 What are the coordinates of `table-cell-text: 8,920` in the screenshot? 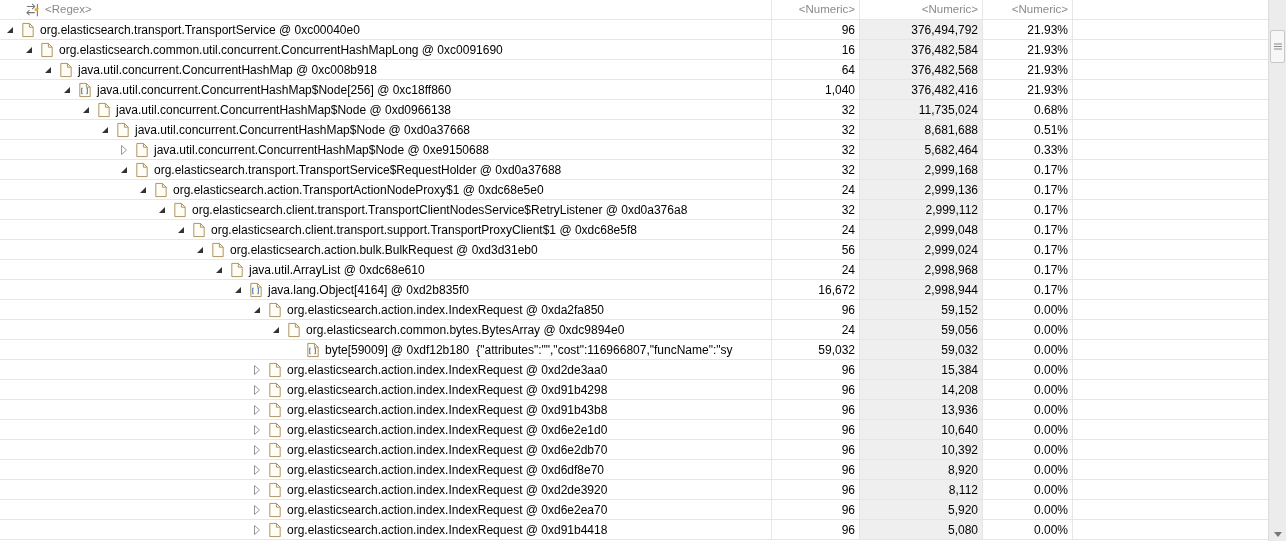 It's located at (962, 470).